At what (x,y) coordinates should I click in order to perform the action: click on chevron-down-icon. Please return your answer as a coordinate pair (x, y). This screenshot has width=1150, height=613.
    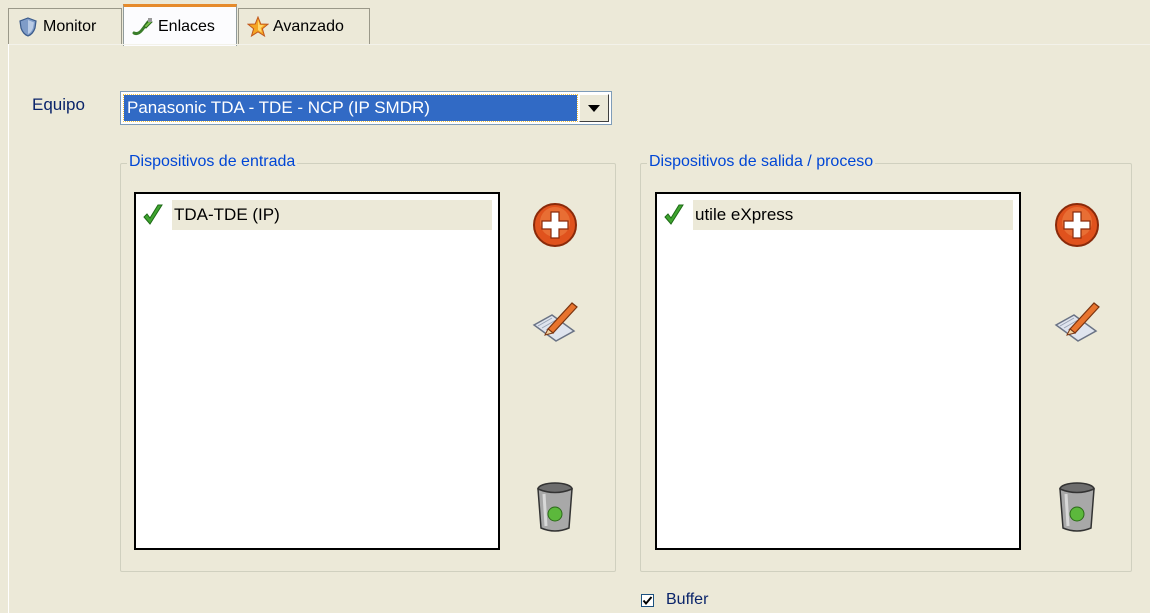
    Looking at the image, I should click on (594, 108).